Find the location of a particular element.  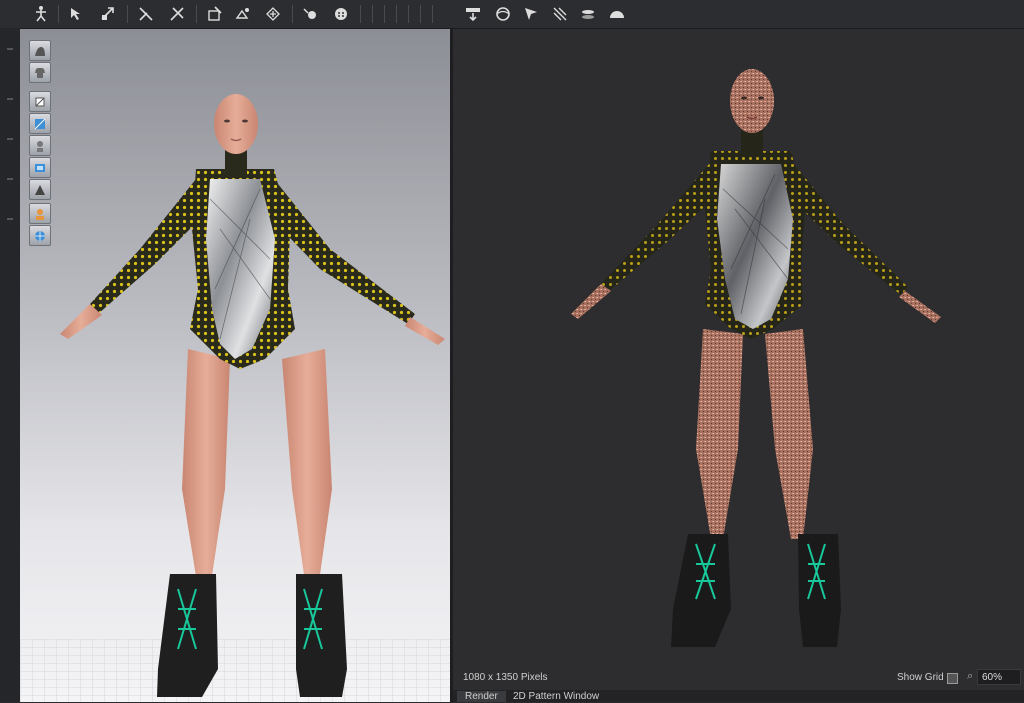

tab-render: Render is located at coordinates (481, 696).